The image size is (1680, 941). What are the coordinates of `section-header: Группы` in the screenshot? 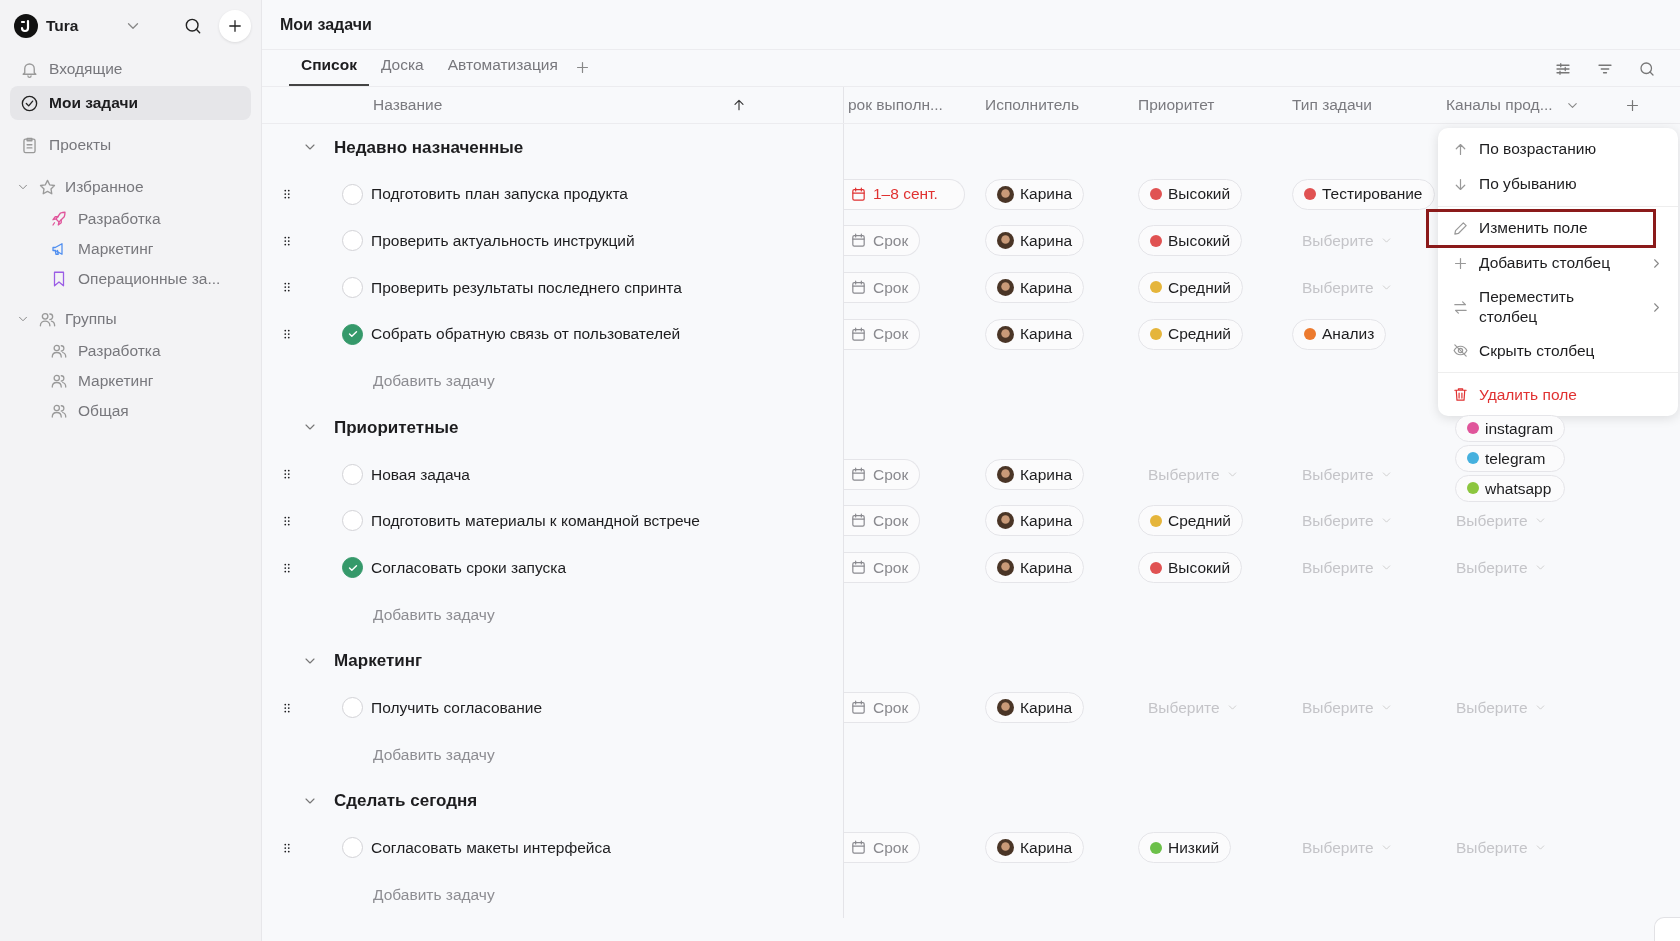 It's located at (130, 319).